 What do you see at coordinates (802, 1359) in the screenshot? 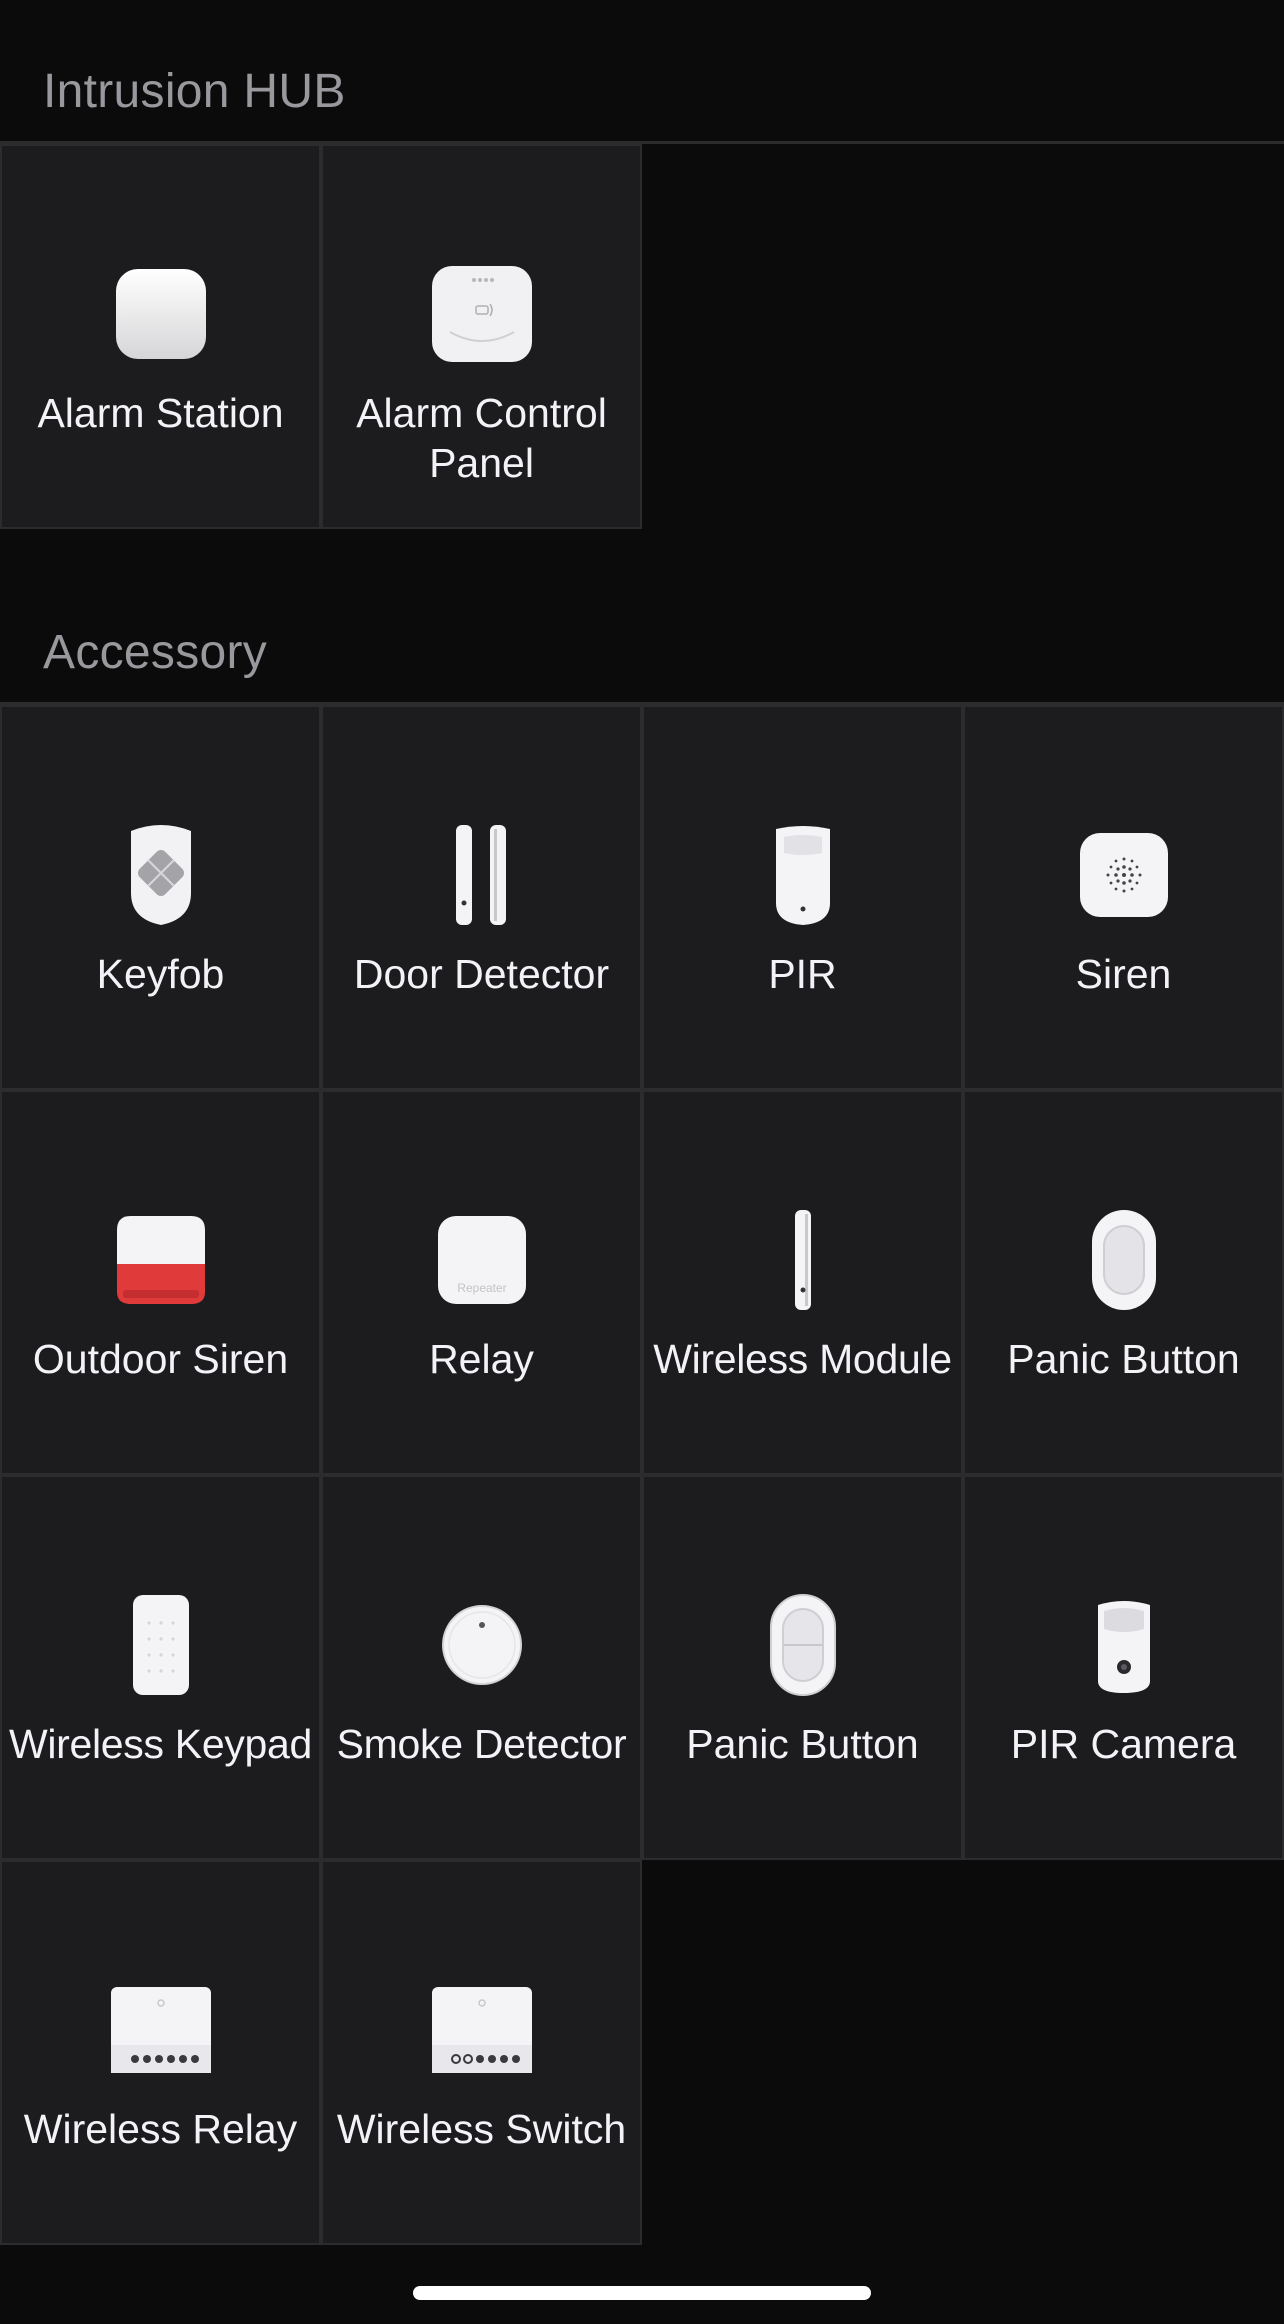
I see `device-label: Wireless Module` at bounding box center [802, 1359].